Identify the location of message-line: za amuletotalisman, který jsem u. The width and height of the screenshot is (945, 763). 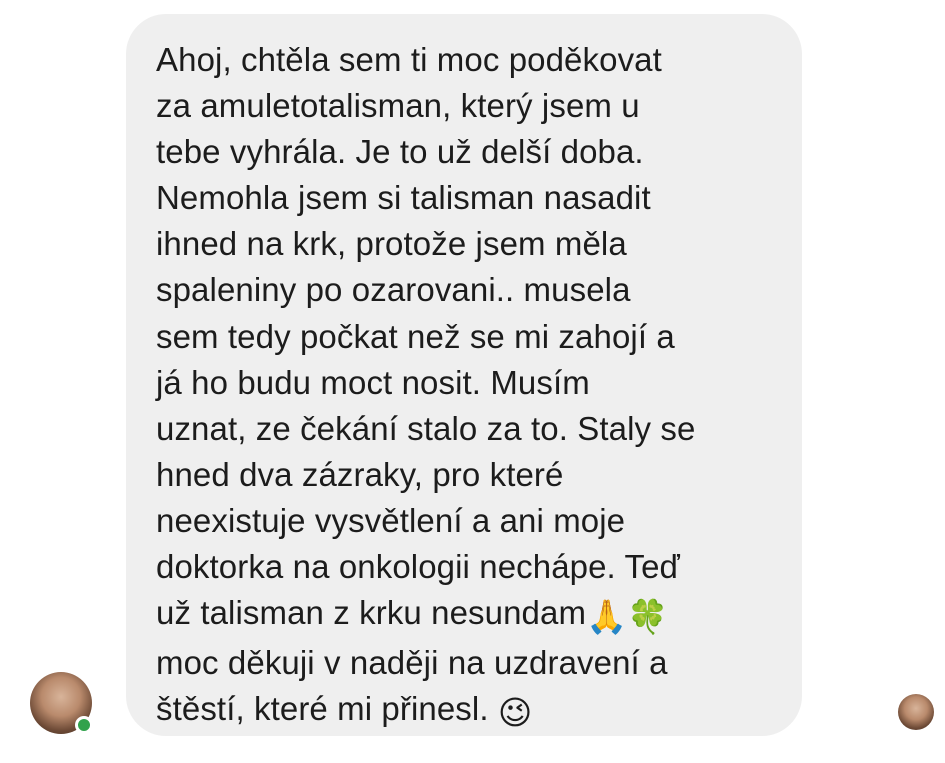
(398, 106).